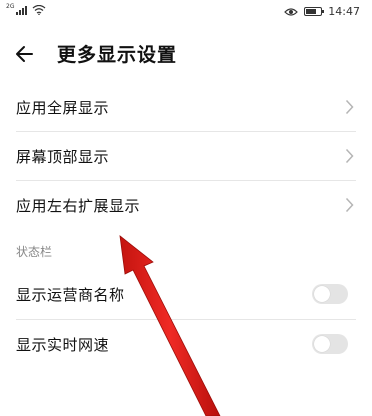 This screenshot has height=416, width=372. Describe the element at coordinates (186, 294) in the screenshot. I see `toggle-row-carrier-name: 显示运营商名称` at that location.